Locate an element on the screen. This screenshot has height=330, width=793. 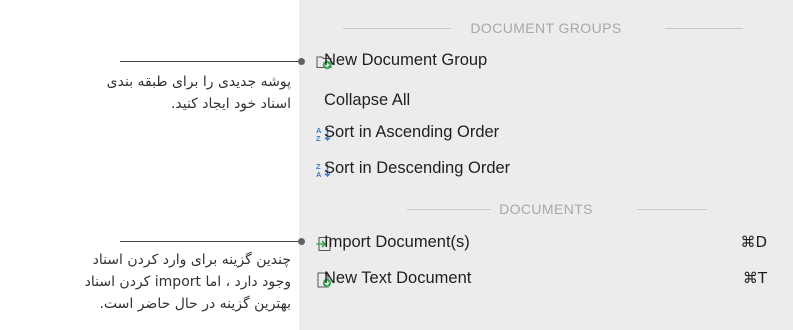
section-title-document-groups: DOCUMENT GROUPS is located at coordinates (546, 28).